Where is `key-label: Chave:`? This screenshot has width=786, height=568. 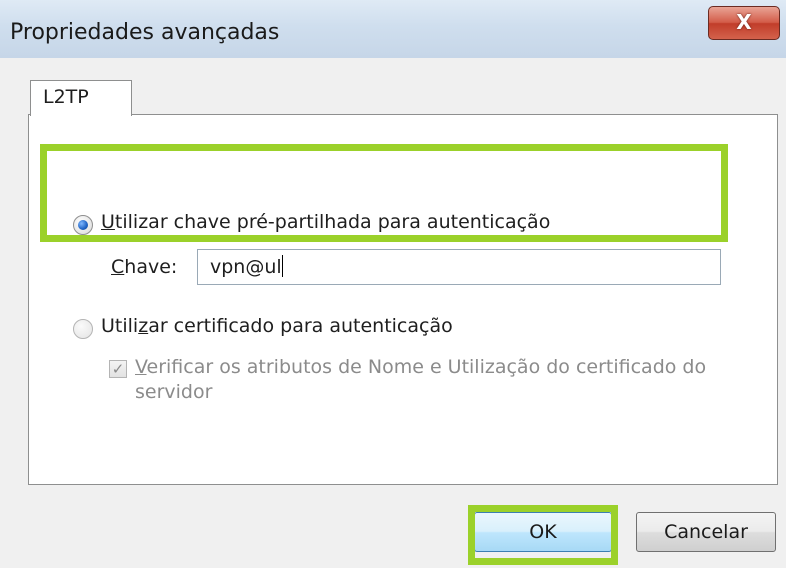
key-label: Chave: is located at coordinates (144, 267).